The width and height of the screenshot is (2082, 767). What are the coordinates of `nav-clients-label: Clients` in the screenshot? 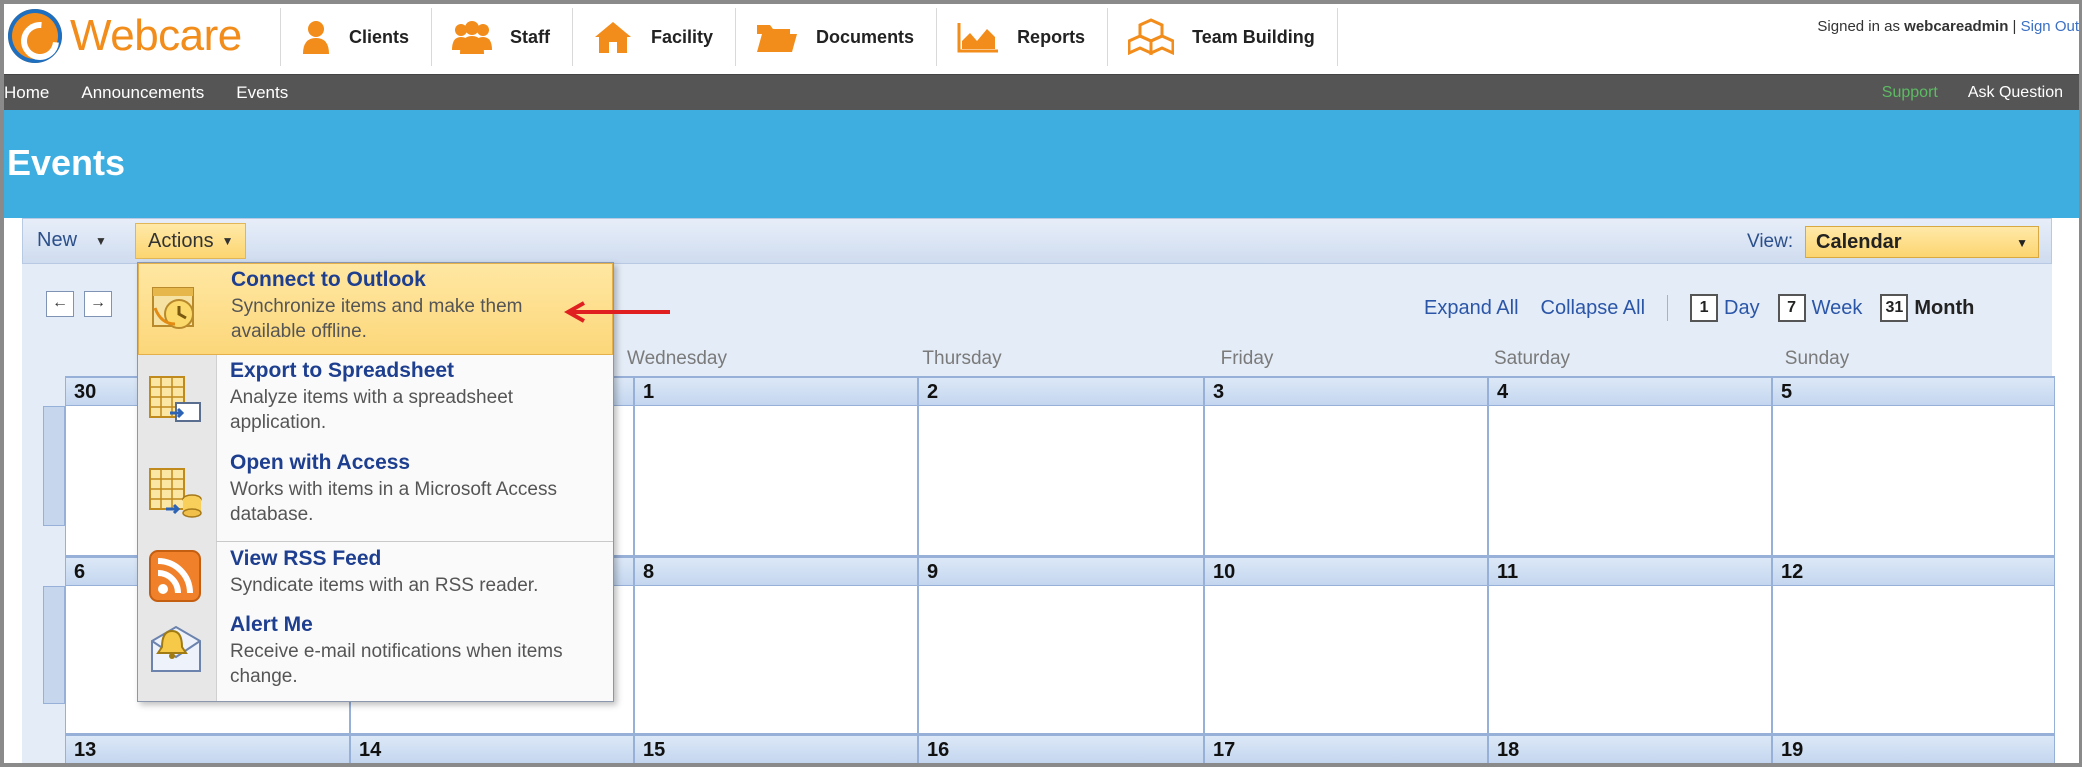 It's located at (379, 36).